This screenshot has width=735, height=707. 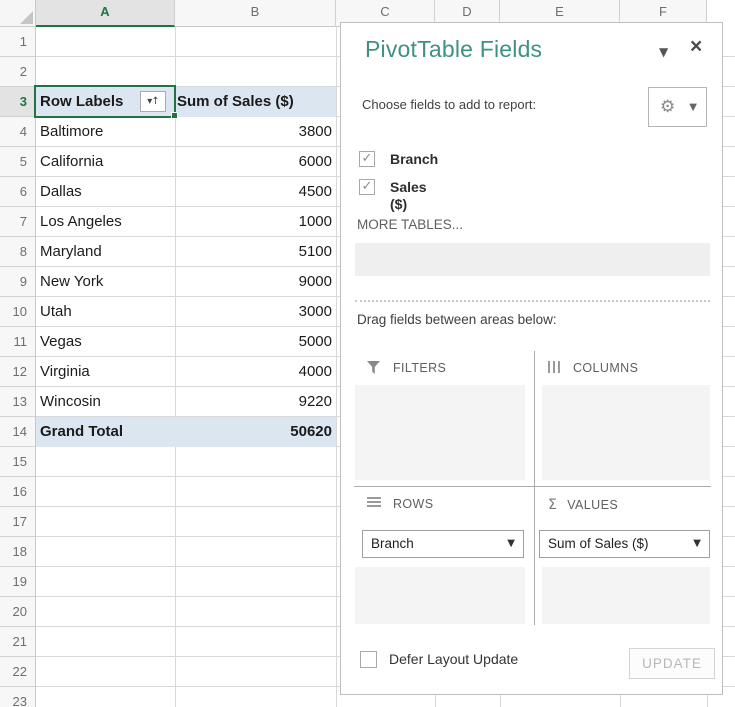 What do you see at coordinates (26, 17) in the screenshot?
I see `select-all-triangle-icon` at bounding box center [26, 17].